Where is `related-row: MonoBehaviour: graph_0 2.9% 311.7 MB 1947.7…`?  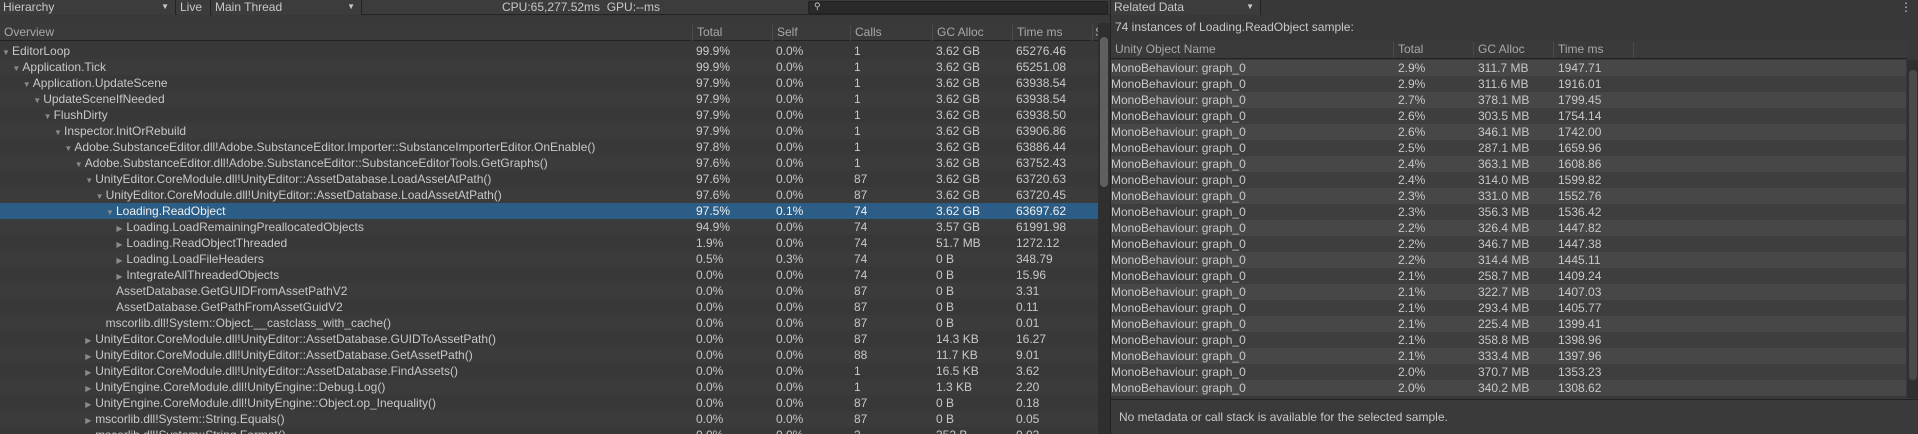
related-row: MonoBehaviour: graph_0 2.9% 311.7 MB 1947.7… is located at coordinates (1508, 68).